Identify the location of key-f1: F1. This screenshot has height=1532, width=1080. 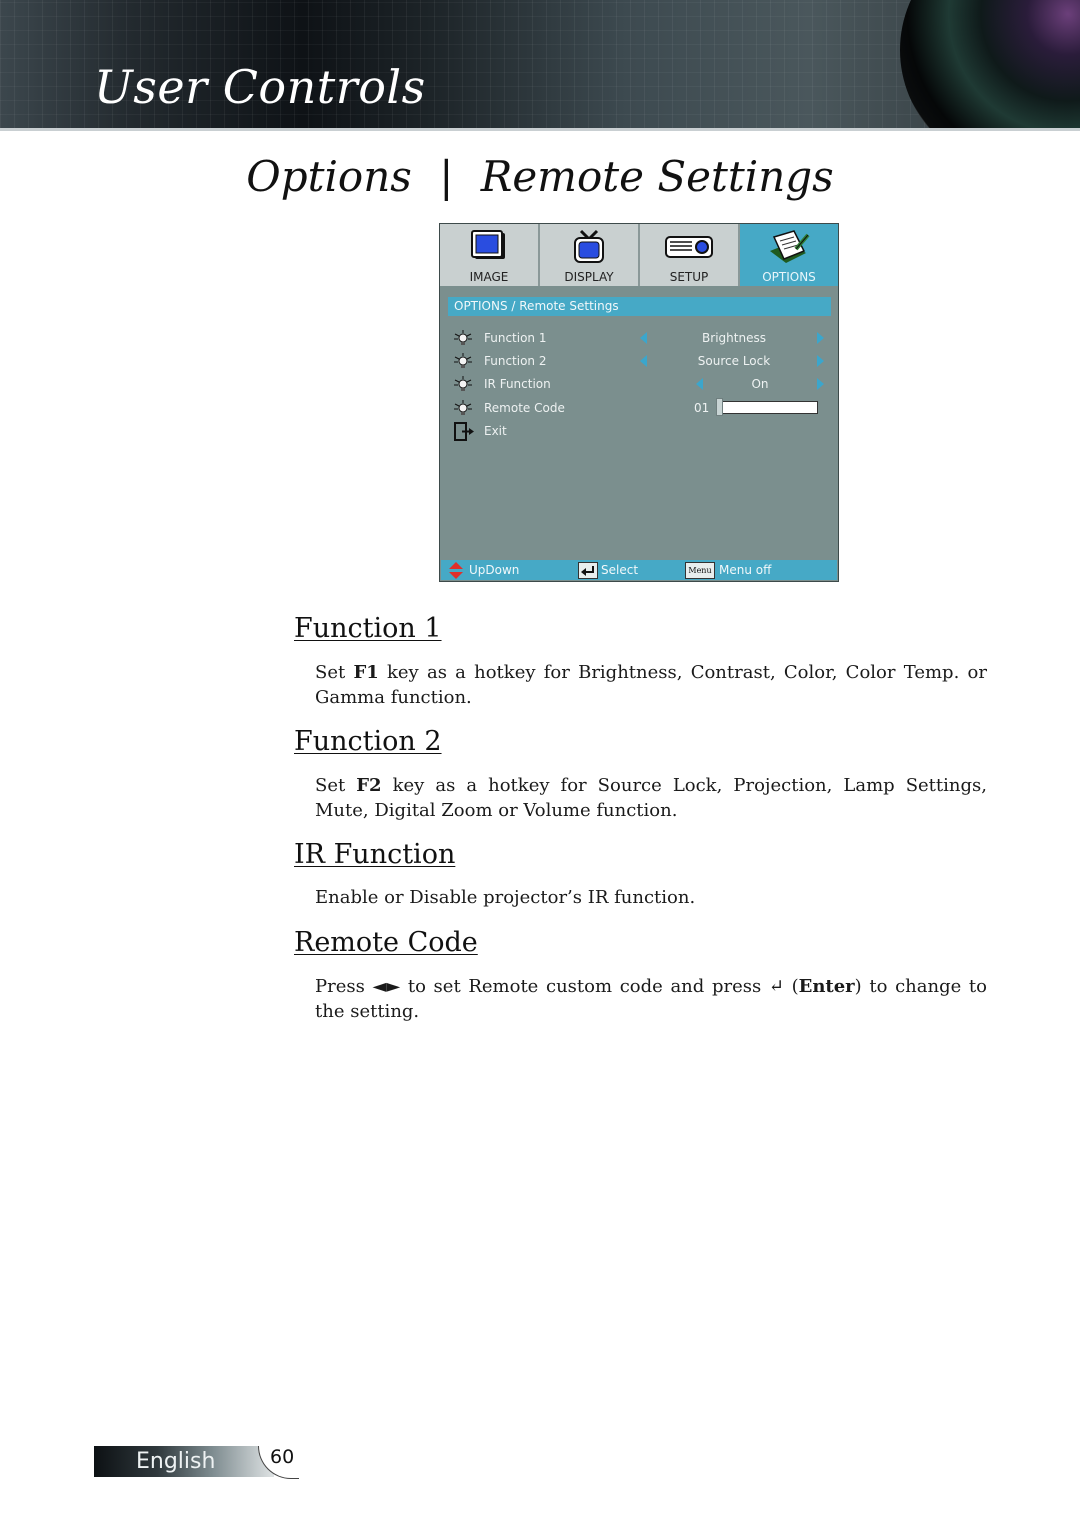
(366, 672).